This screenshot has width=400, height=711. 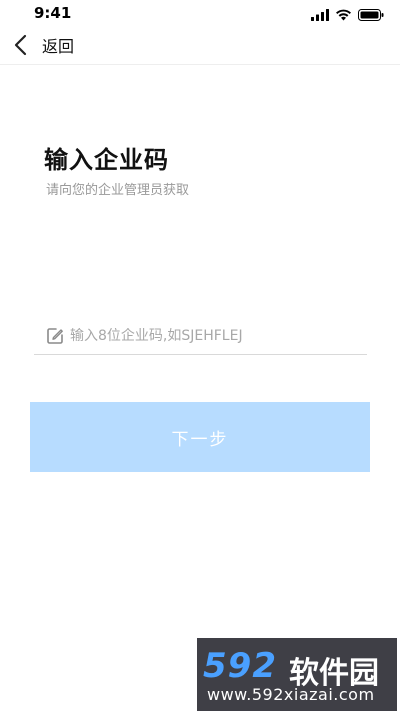 I want to click on battery-icon, so click(x=371, y=15).